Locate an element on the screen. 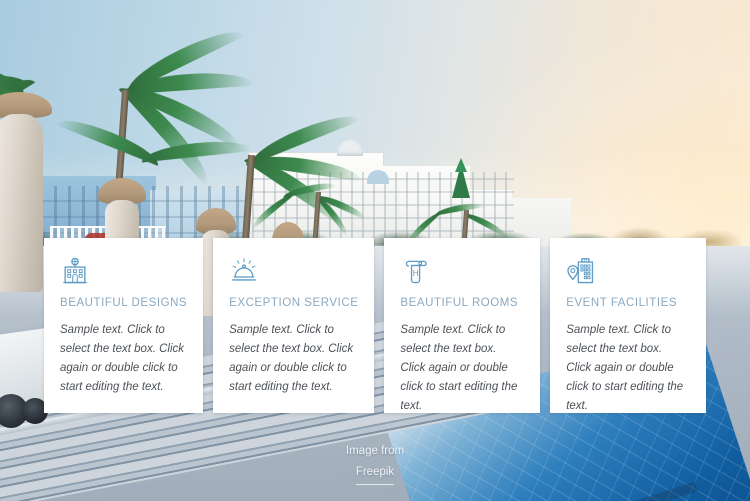  feature-card-title: EXCEPTION SERVICE is located at coordinates (294, 303).